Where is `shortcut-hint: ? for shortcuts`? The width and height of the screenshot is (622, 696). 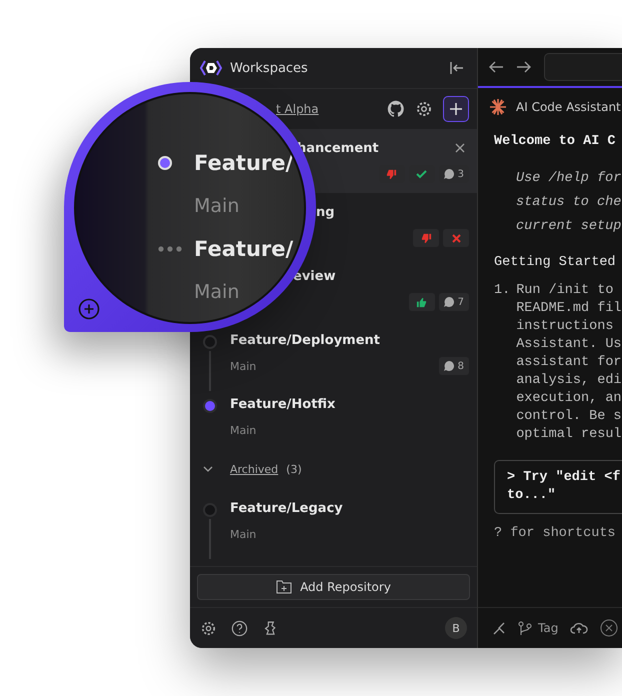 shortcut-hint: ? for shortcuts is located at coordinates (555, 533).